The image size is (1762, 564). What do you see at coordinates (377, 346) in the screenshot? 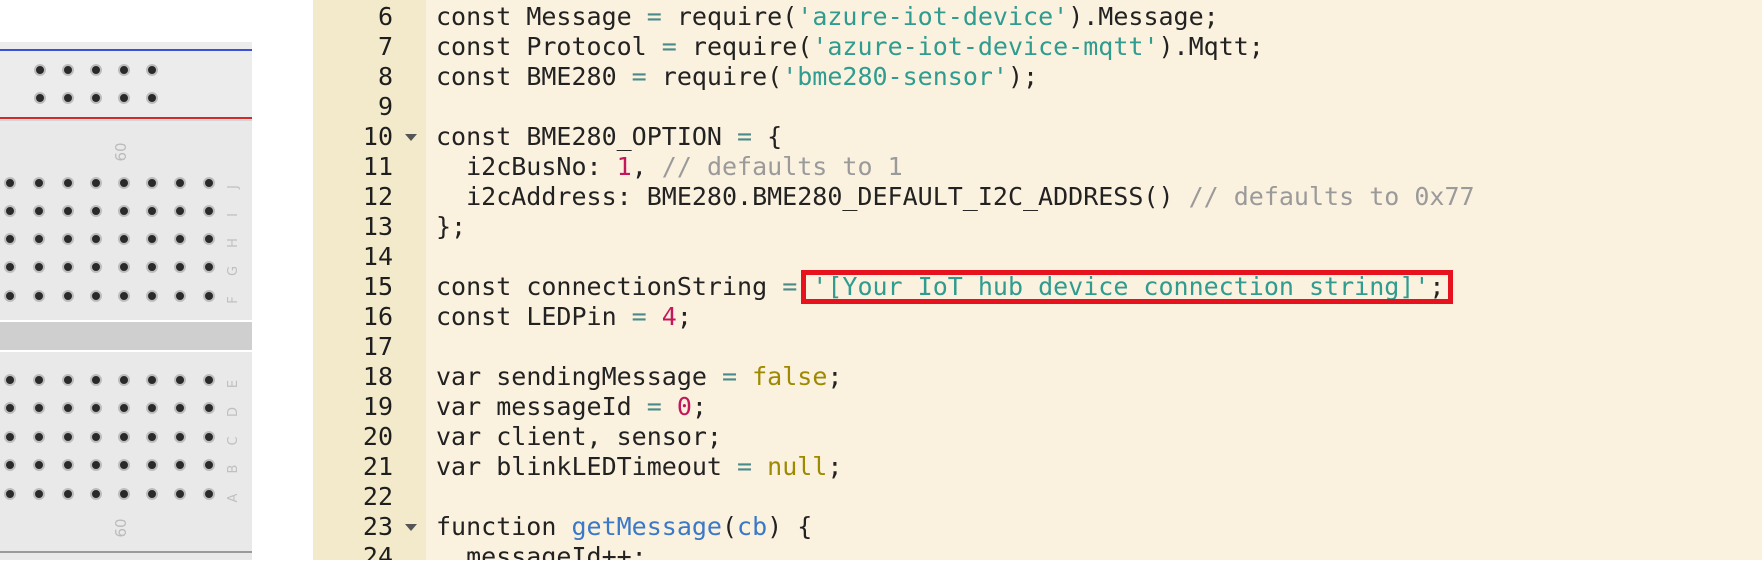
I see `line-number: 17` at bounding box center [377, 346].